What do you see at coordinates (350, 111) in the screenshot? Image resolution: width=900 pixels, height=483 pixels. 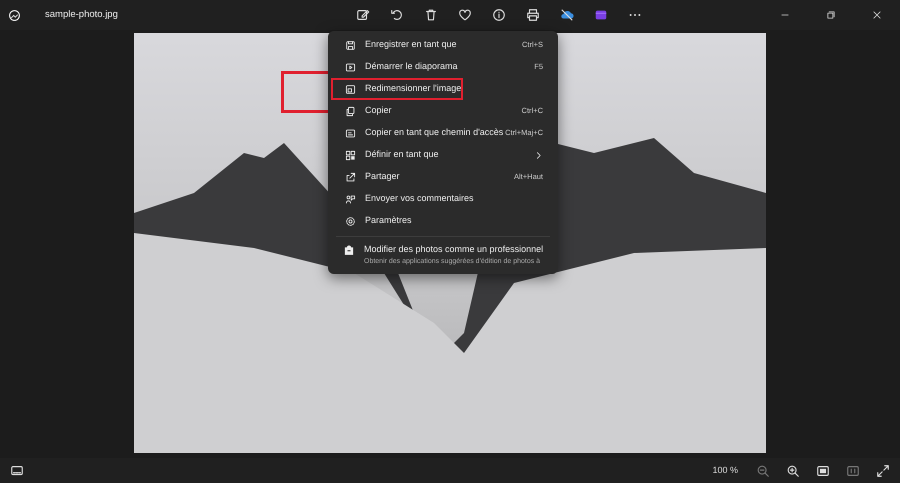 I see `copy-icon` at bounding box center [350, 111].